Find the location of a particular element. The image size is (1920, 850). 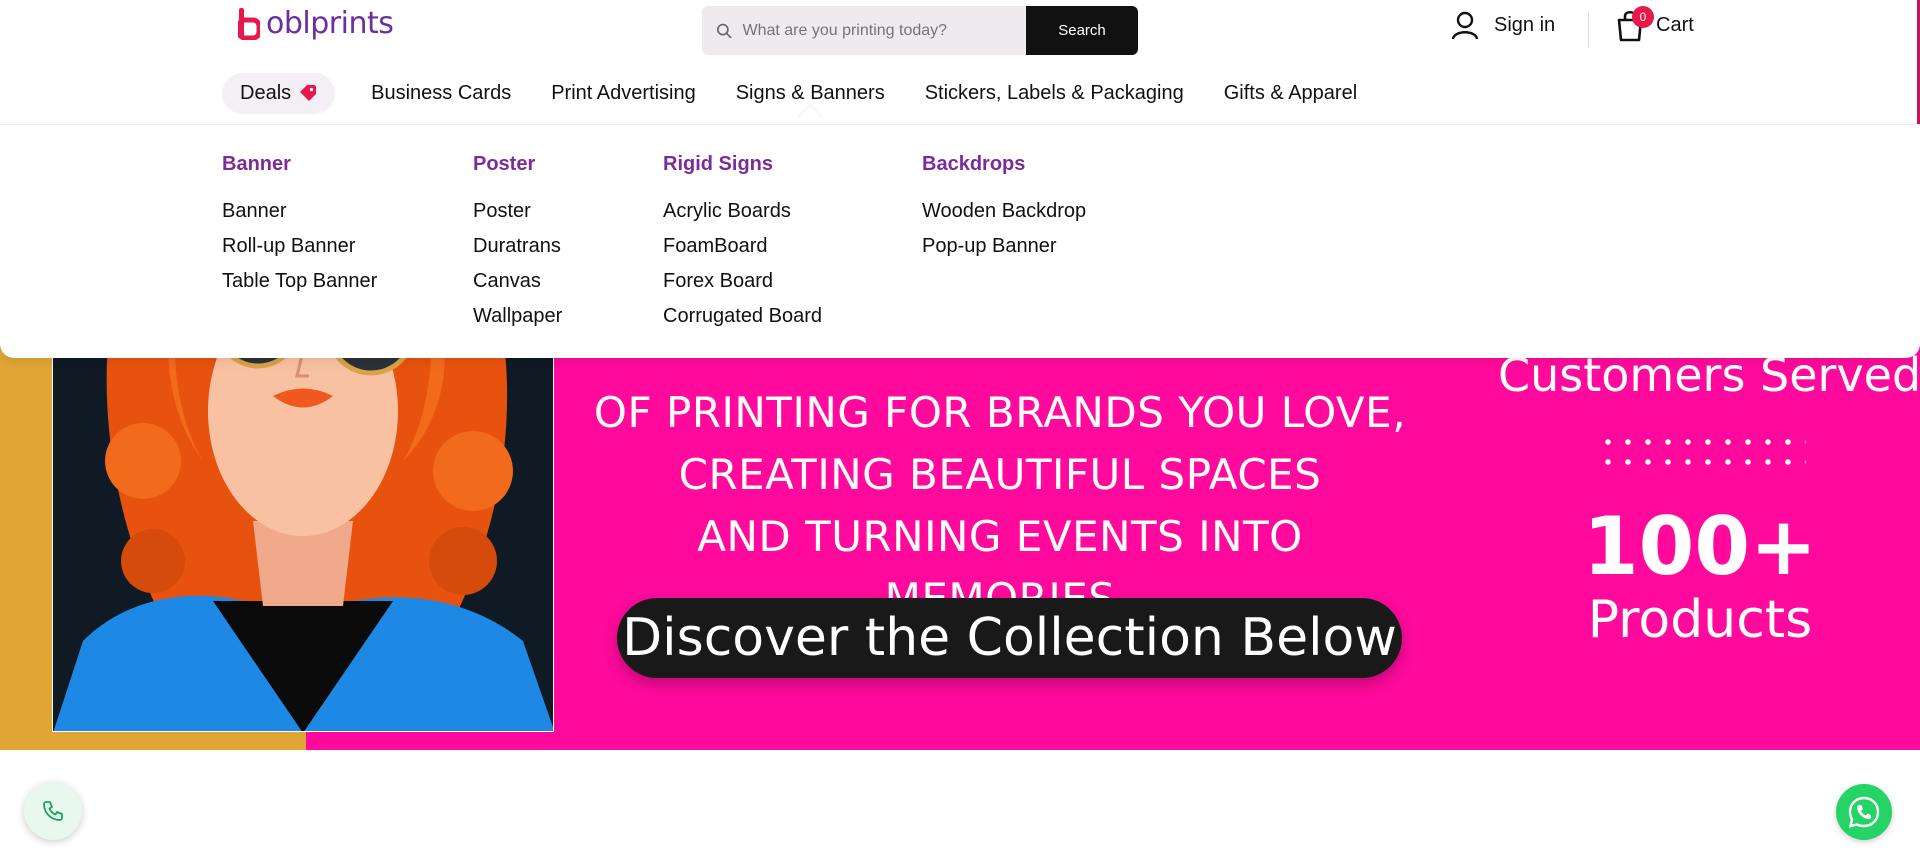

mega-column-title: Banner is located at coordinates (299, 164).